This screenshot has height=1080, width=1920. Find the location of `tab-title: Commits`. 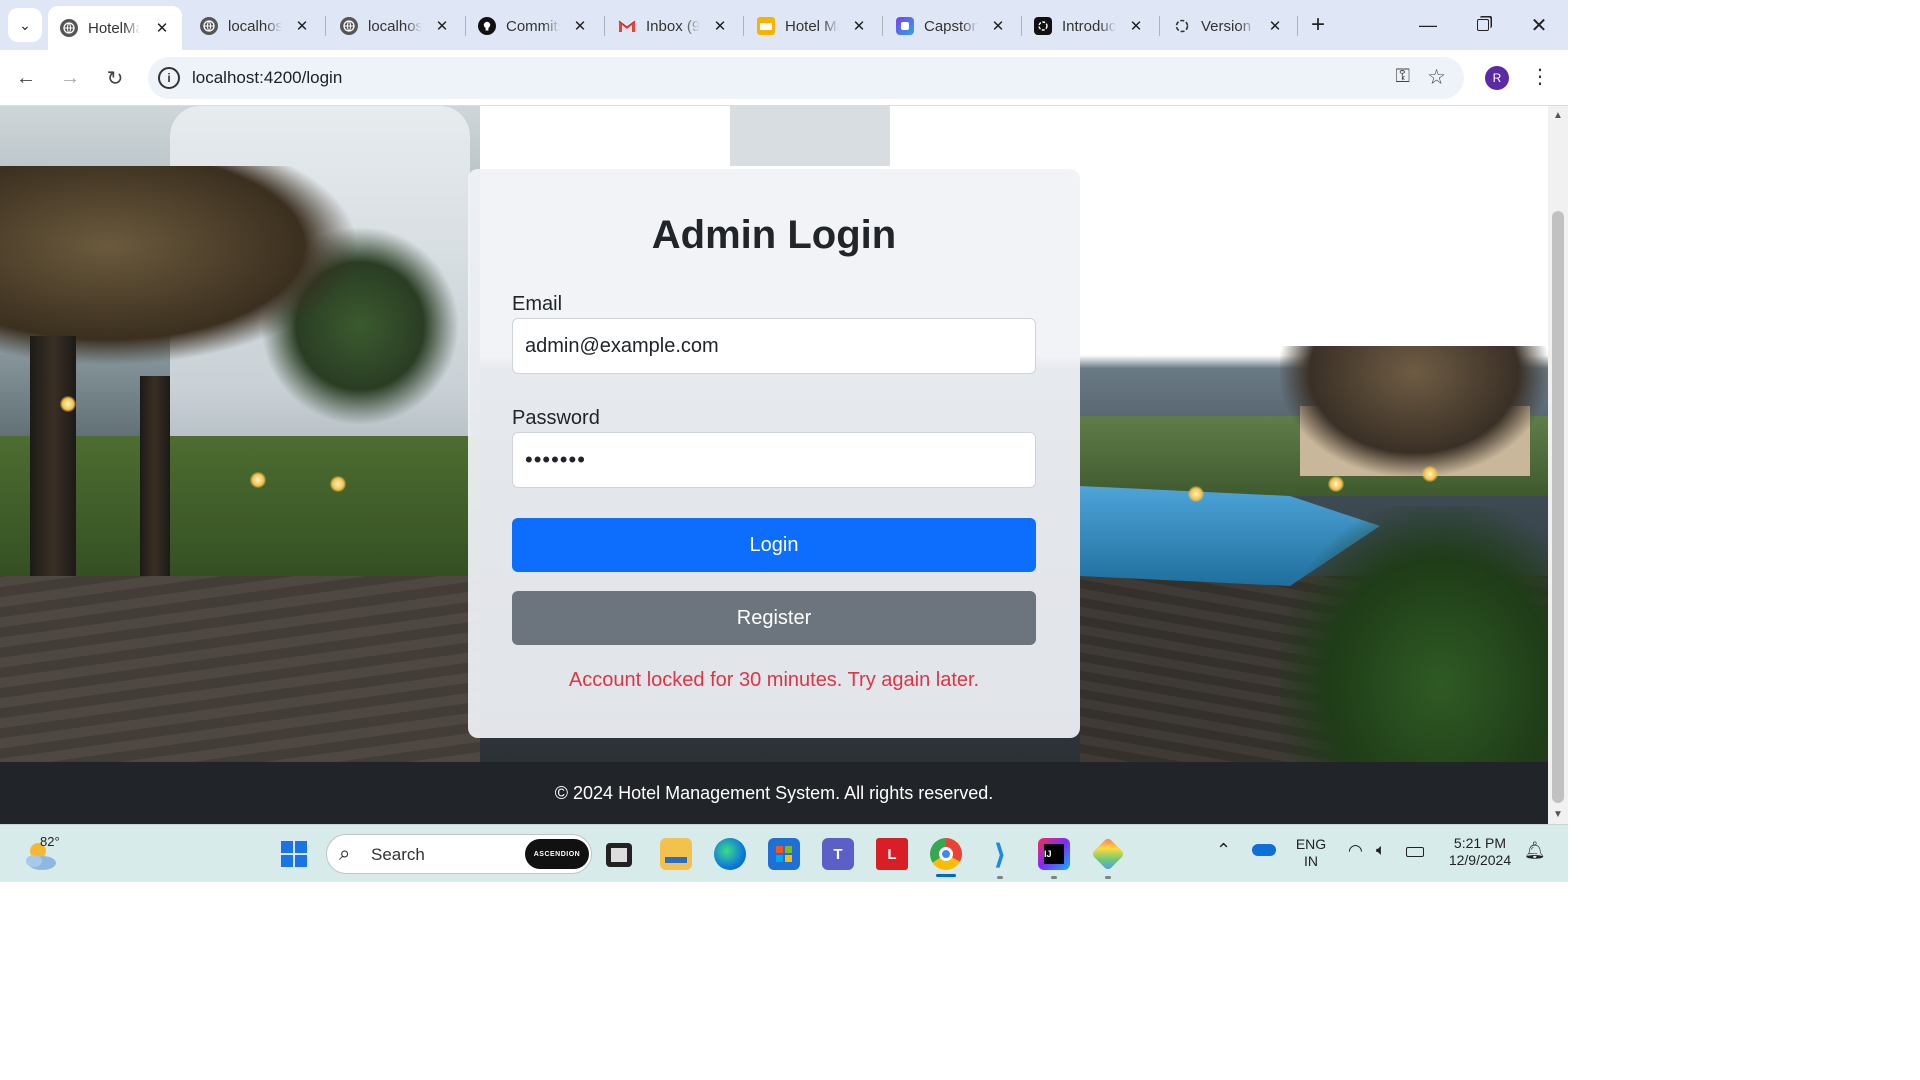

tab-title: Commits is located at coordinates (533, 26).